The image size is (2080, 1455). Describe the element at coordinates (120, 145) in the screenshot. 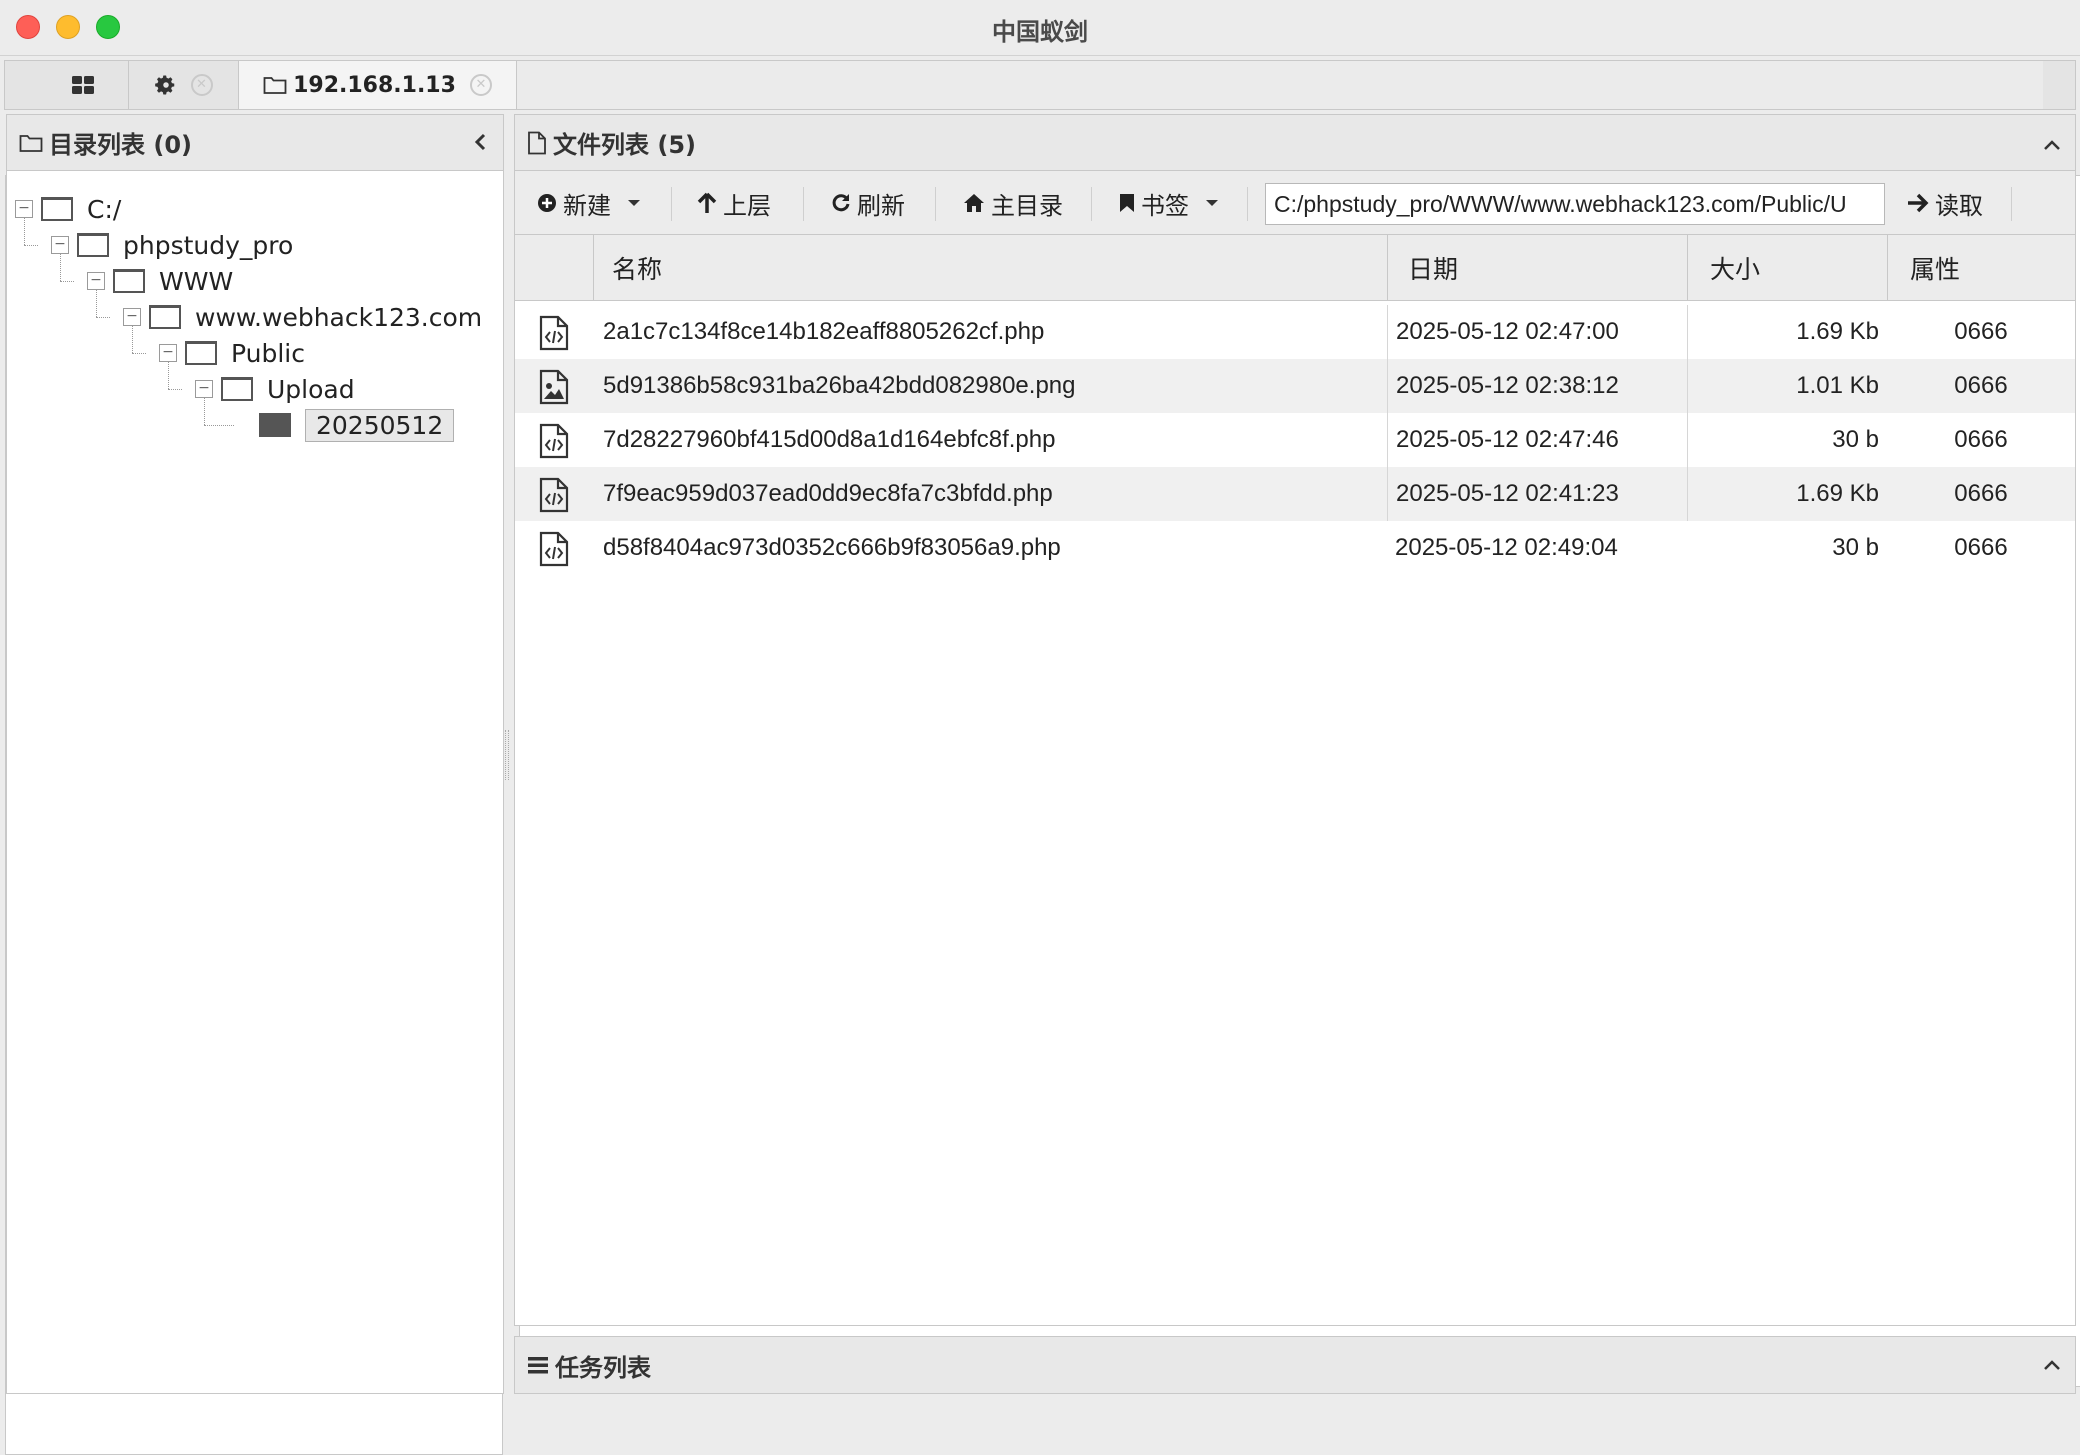

I see `directory-panel-title: 目录列表 (0)` at that location.